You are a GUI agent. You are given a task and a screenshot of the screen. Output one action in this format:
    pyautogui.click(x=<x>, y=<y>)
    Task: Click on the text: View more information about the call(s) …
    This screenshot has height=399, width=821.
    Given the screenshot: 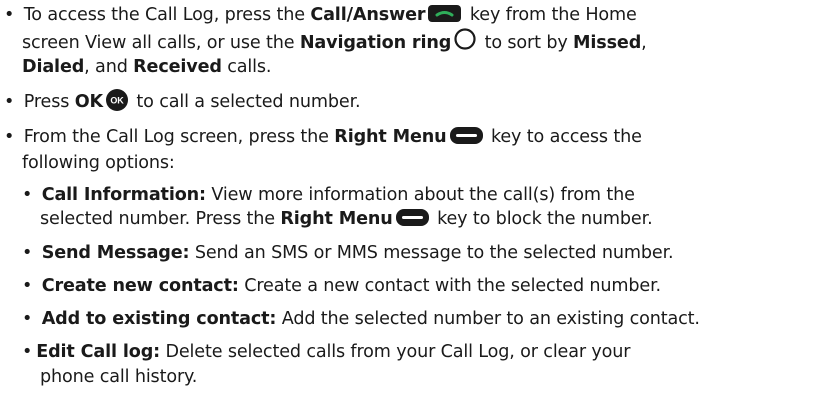 What is the action you would take?
    pyautogui.click(x=420, y=195)
    